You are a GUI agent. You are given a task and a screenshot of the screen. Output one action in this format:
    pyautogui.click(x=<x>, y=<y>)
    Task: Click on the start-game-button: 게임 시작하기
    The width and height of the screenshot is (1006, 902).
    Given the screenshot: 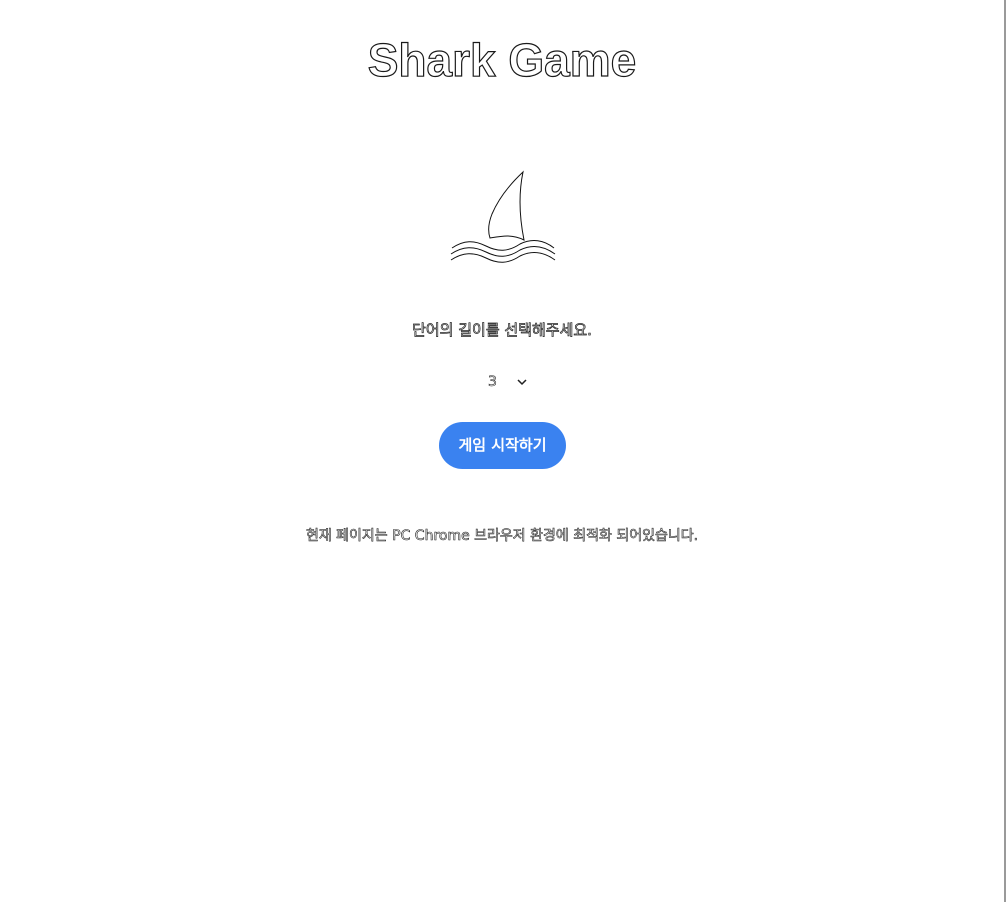 What is the action you would take?
    pyautogui.click(x=502, y=445)
    